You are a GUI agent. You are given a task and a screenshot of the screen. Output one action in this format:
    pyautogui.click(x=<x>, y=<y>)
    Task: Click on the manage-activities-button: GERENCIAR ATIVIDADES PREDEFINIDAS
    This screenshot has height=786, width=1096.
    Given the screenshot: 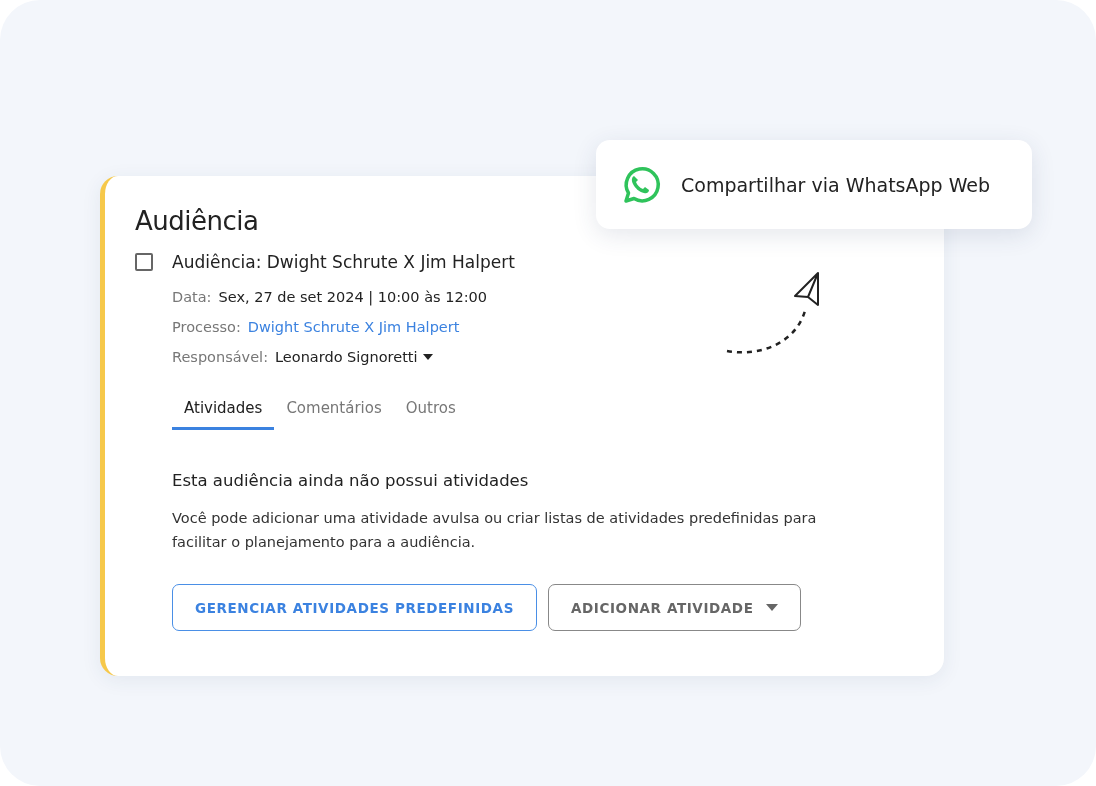 What is the action you would take?
    pyautogui.click(x=354, y=607)
    